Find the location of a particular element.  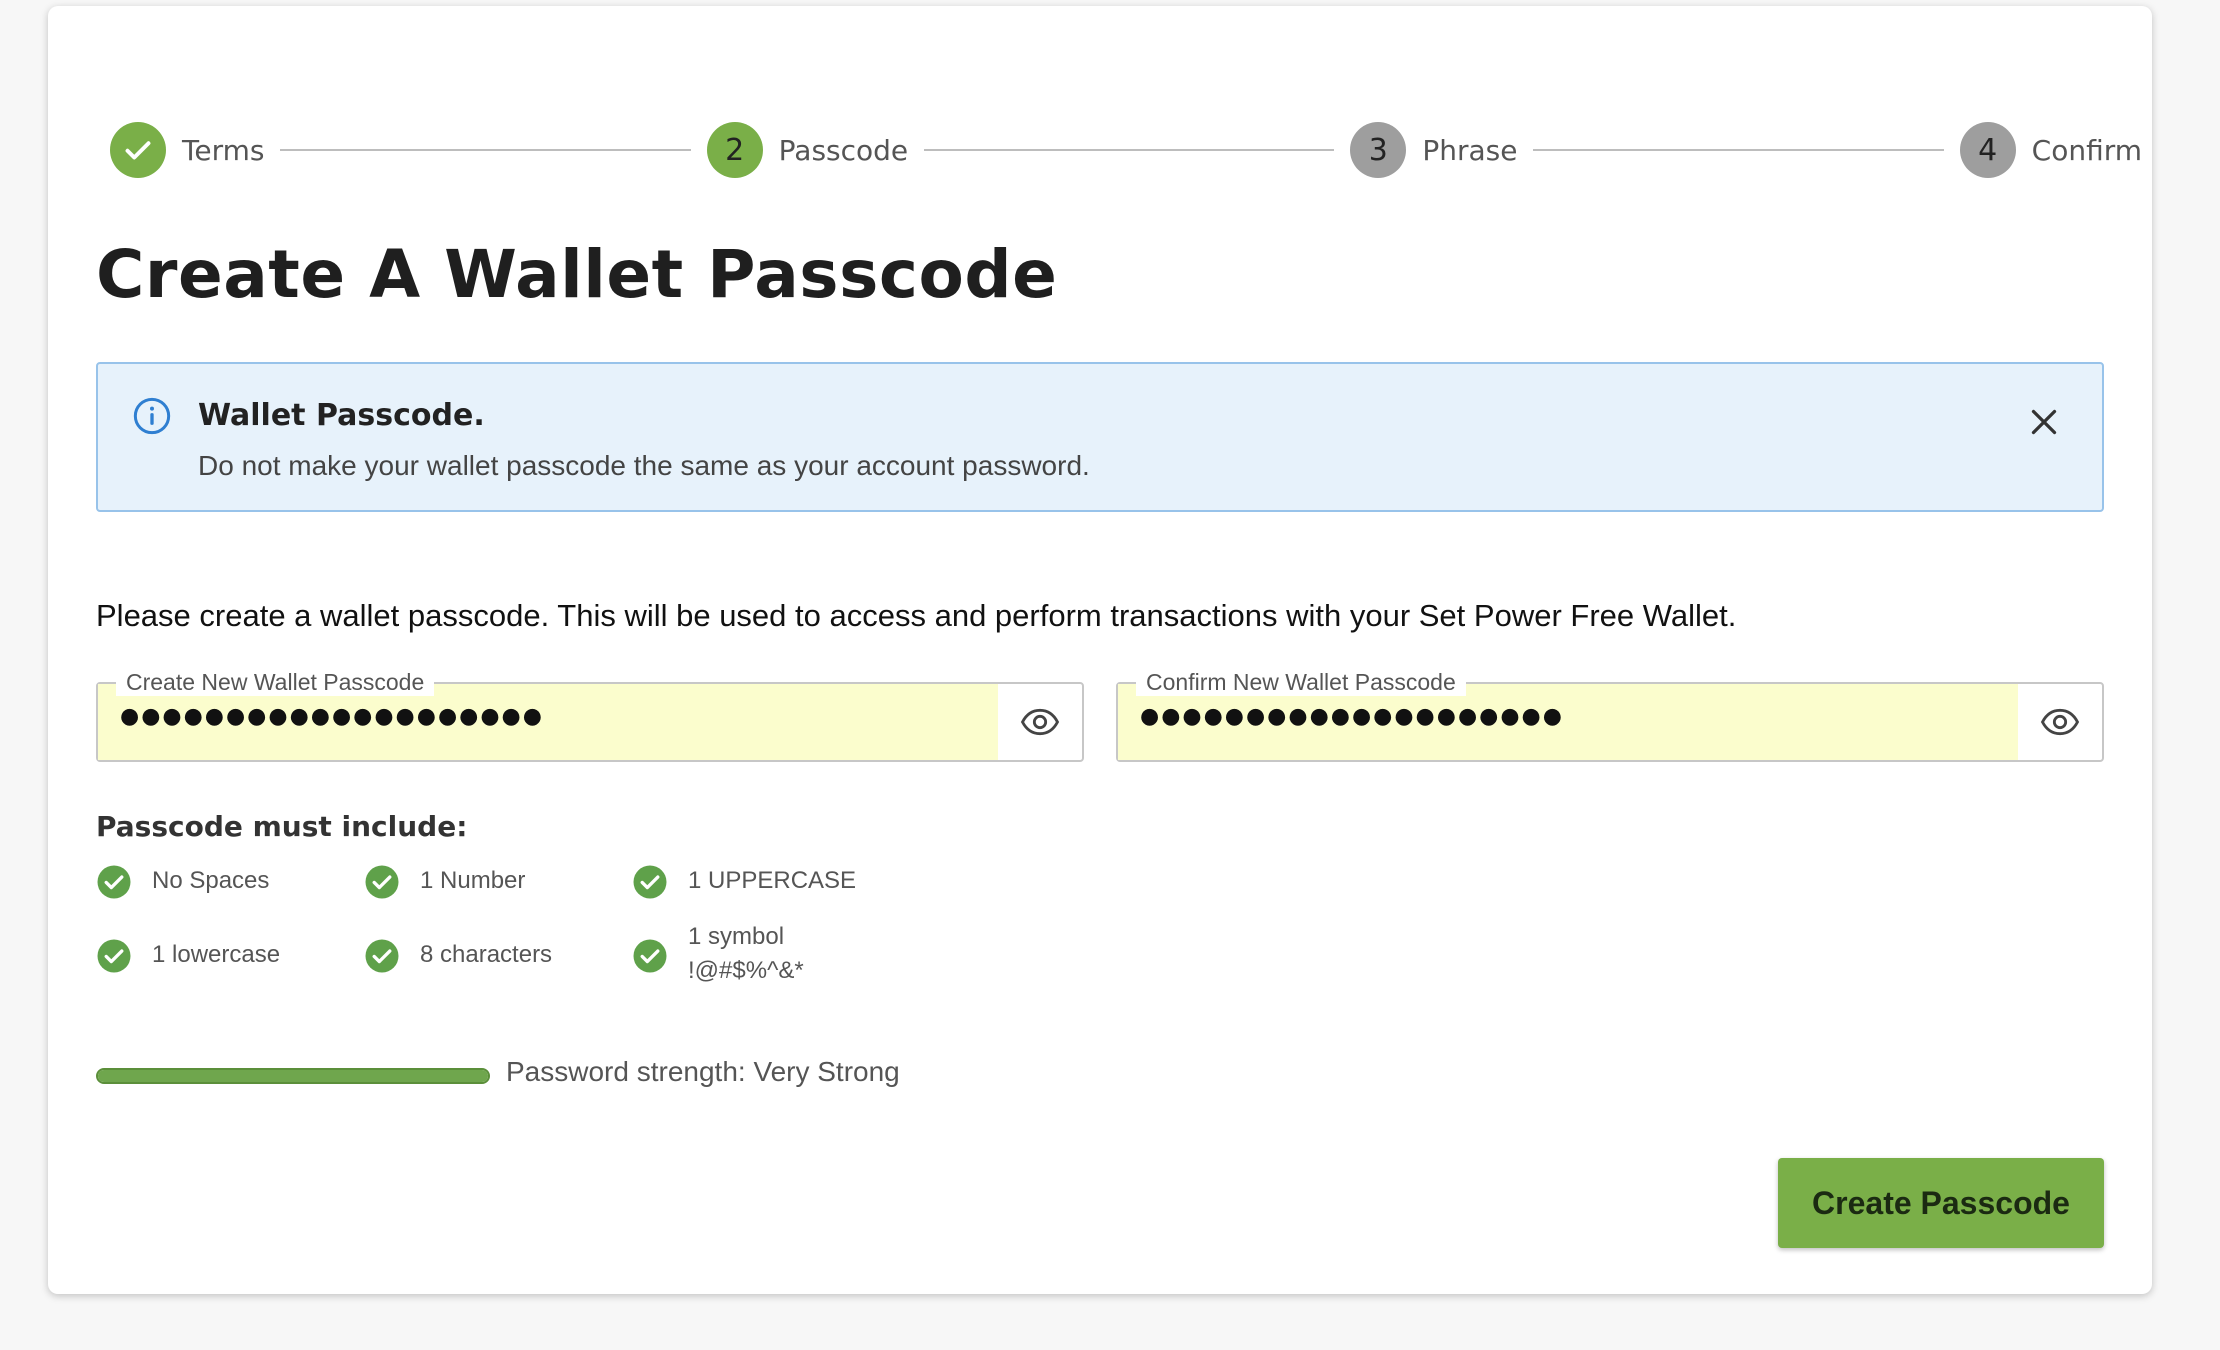

requirement-uppercase: 1 UPPERCASE is located at coordinates (744, 882).